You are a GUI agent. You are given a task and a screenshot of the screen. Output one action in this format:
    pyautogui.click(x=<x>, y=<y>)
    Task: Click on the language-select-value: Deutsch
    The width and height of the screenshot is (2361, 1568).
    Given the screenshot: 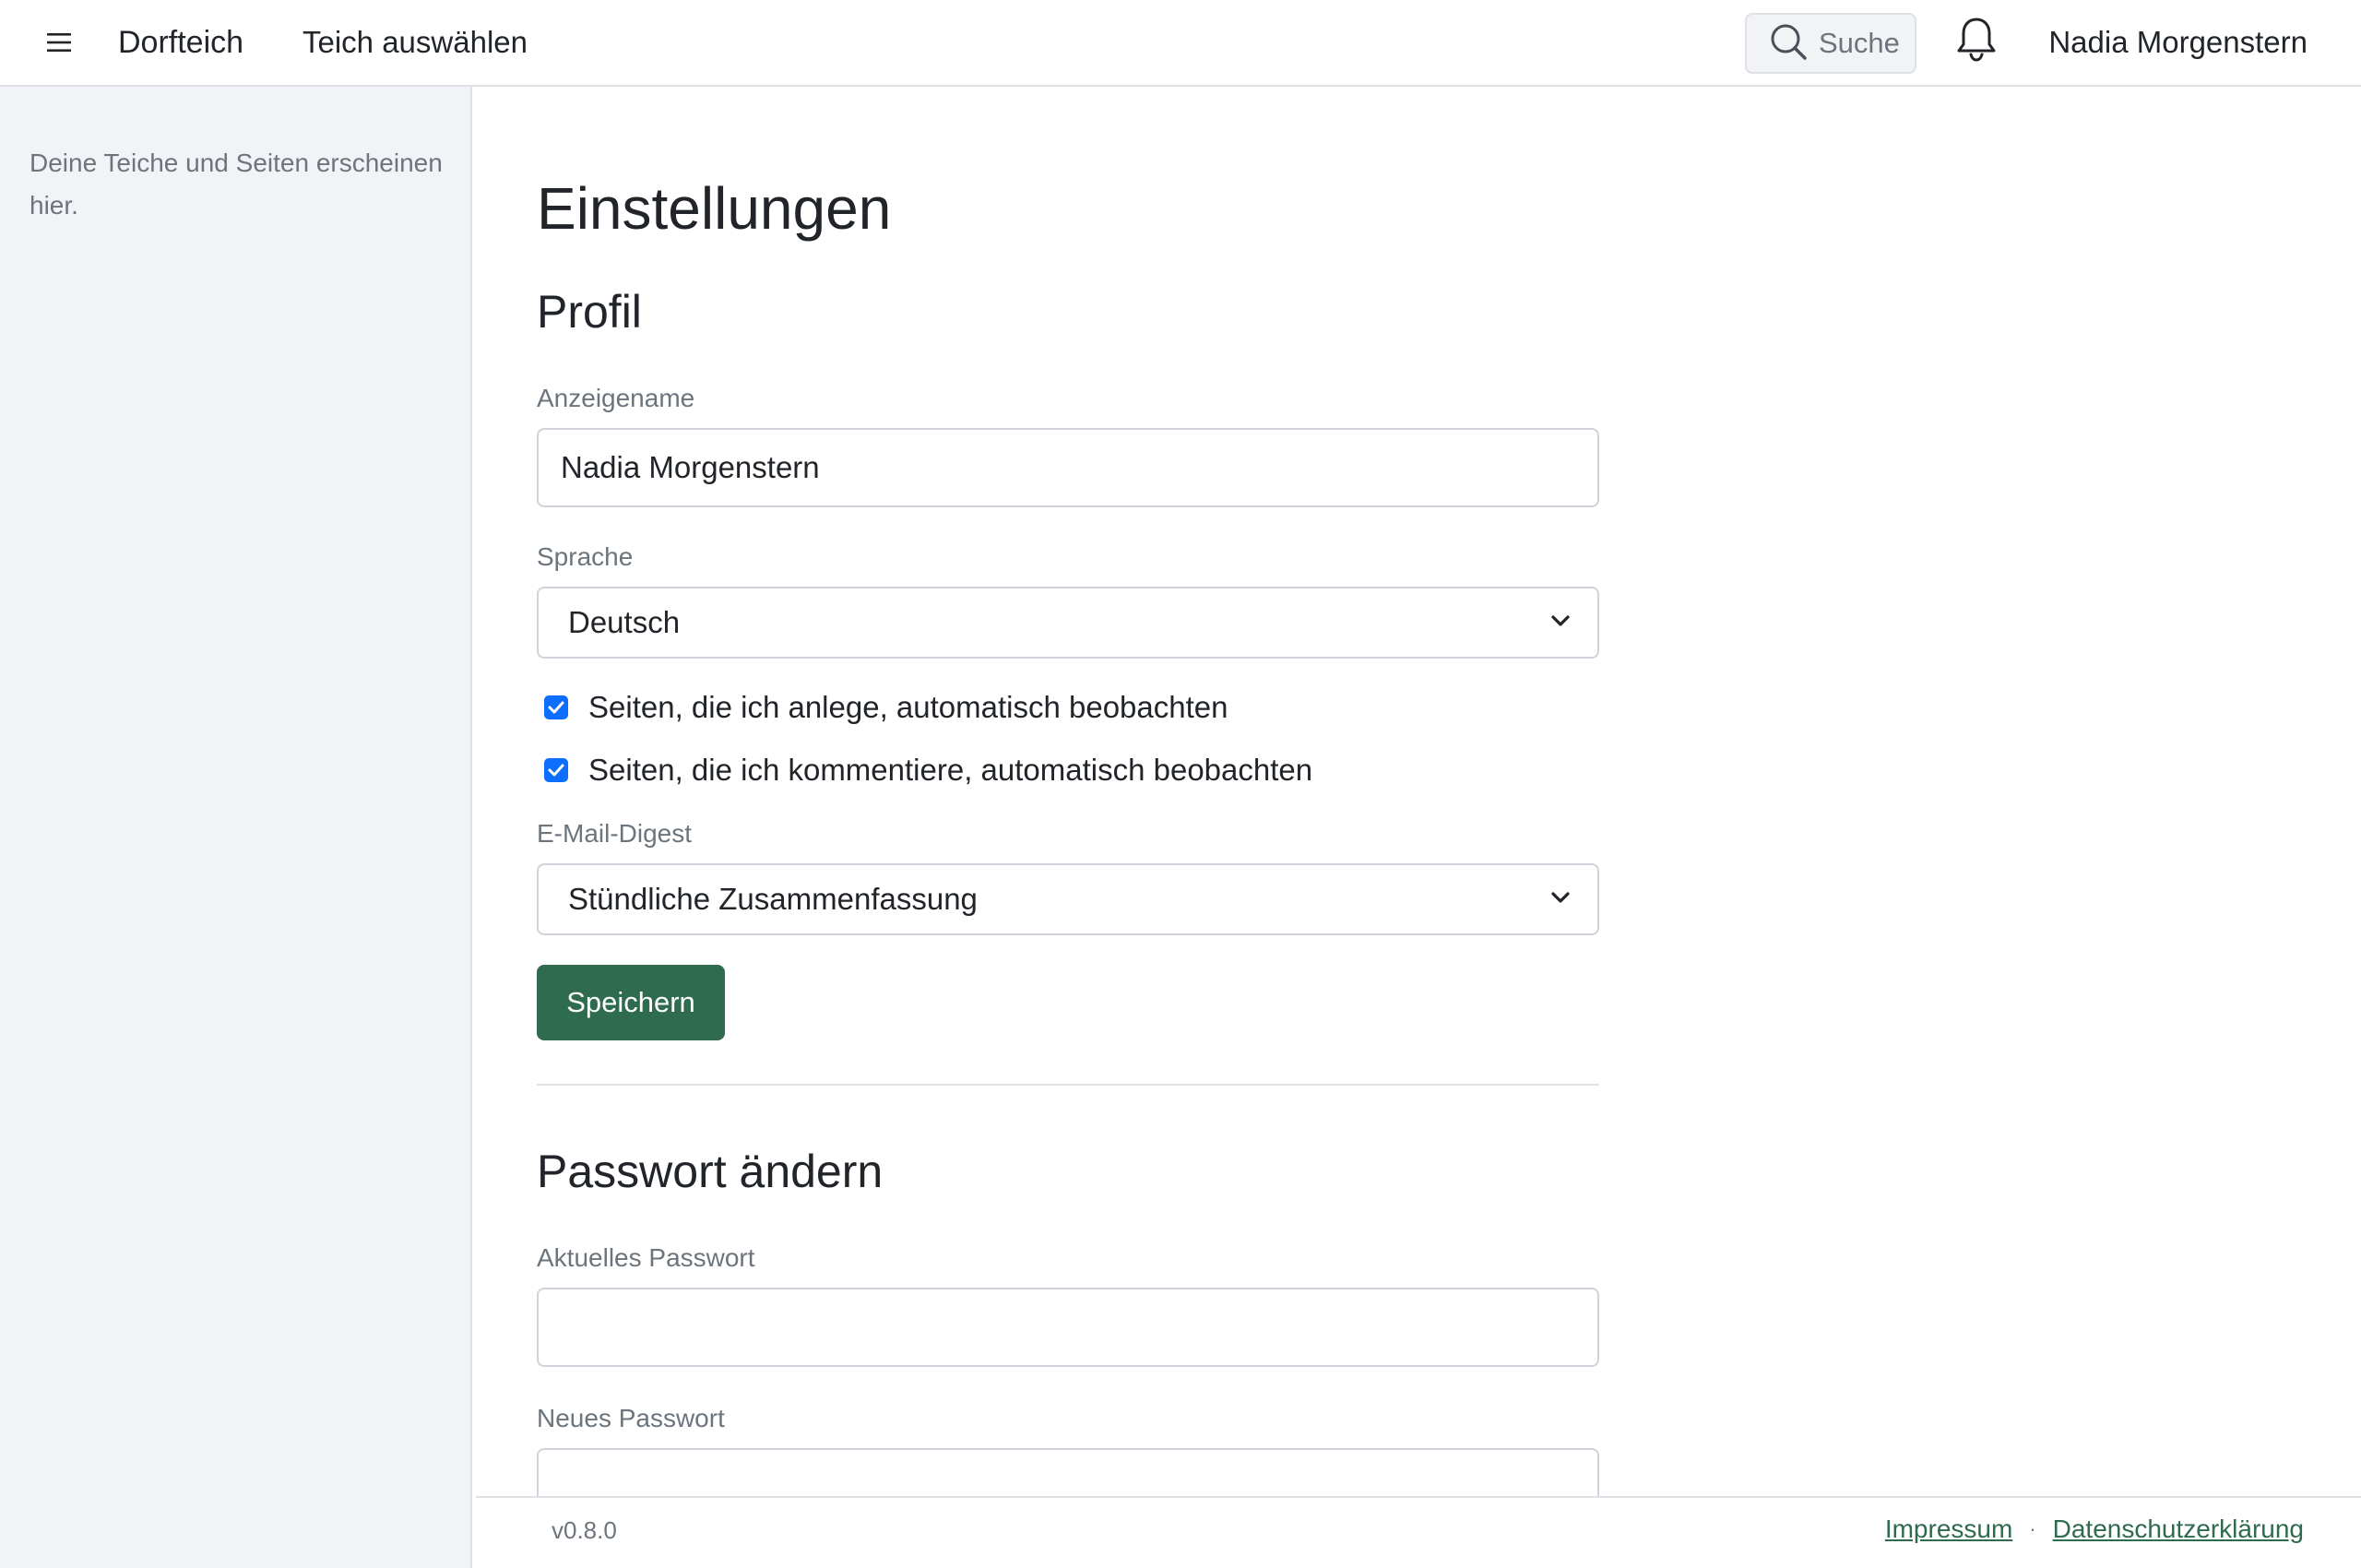 What is the action you would take?
    pyautogui.click(x=624, y=622)
    